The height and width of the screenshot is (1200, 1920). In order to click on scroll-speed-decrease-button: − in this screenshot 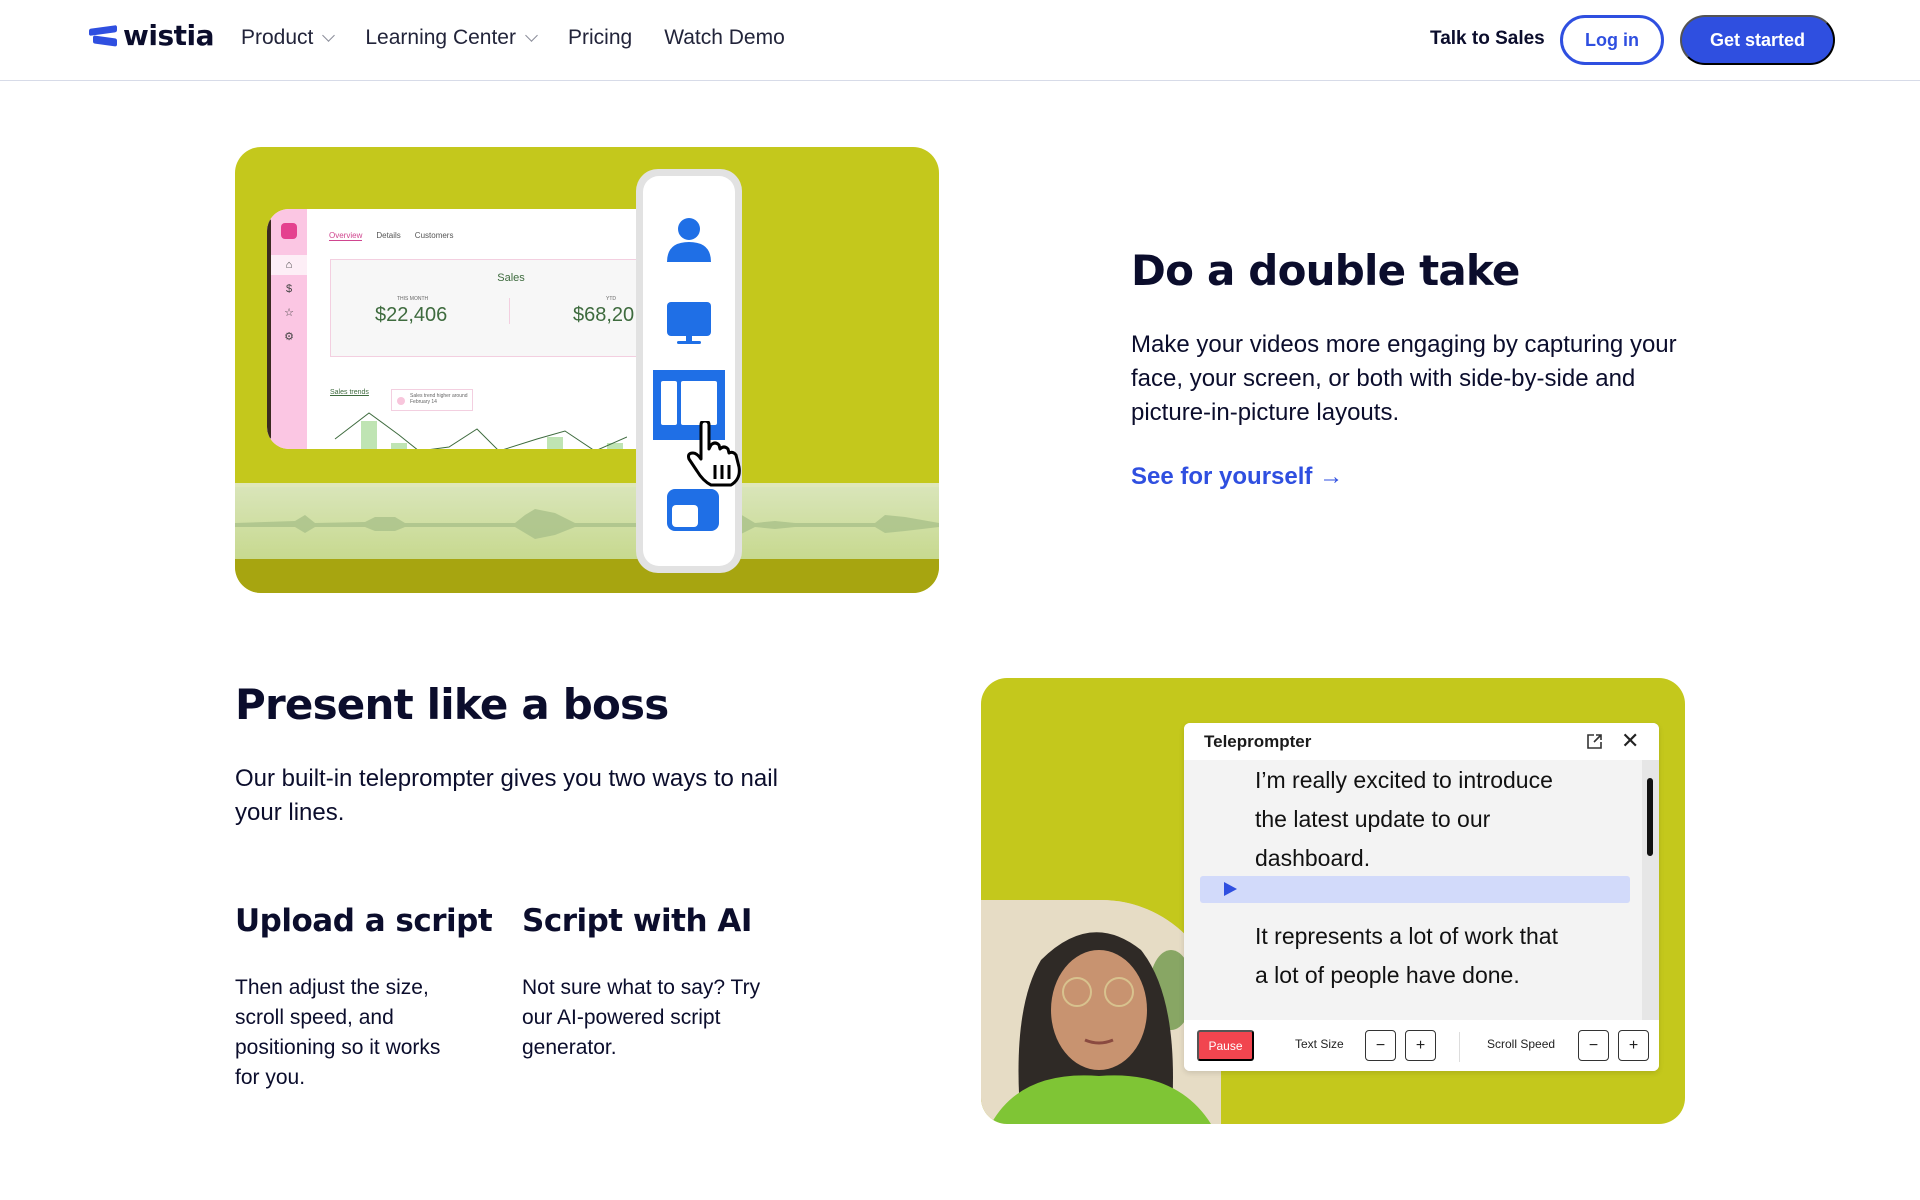, I will do `click(1593, 1045)`.